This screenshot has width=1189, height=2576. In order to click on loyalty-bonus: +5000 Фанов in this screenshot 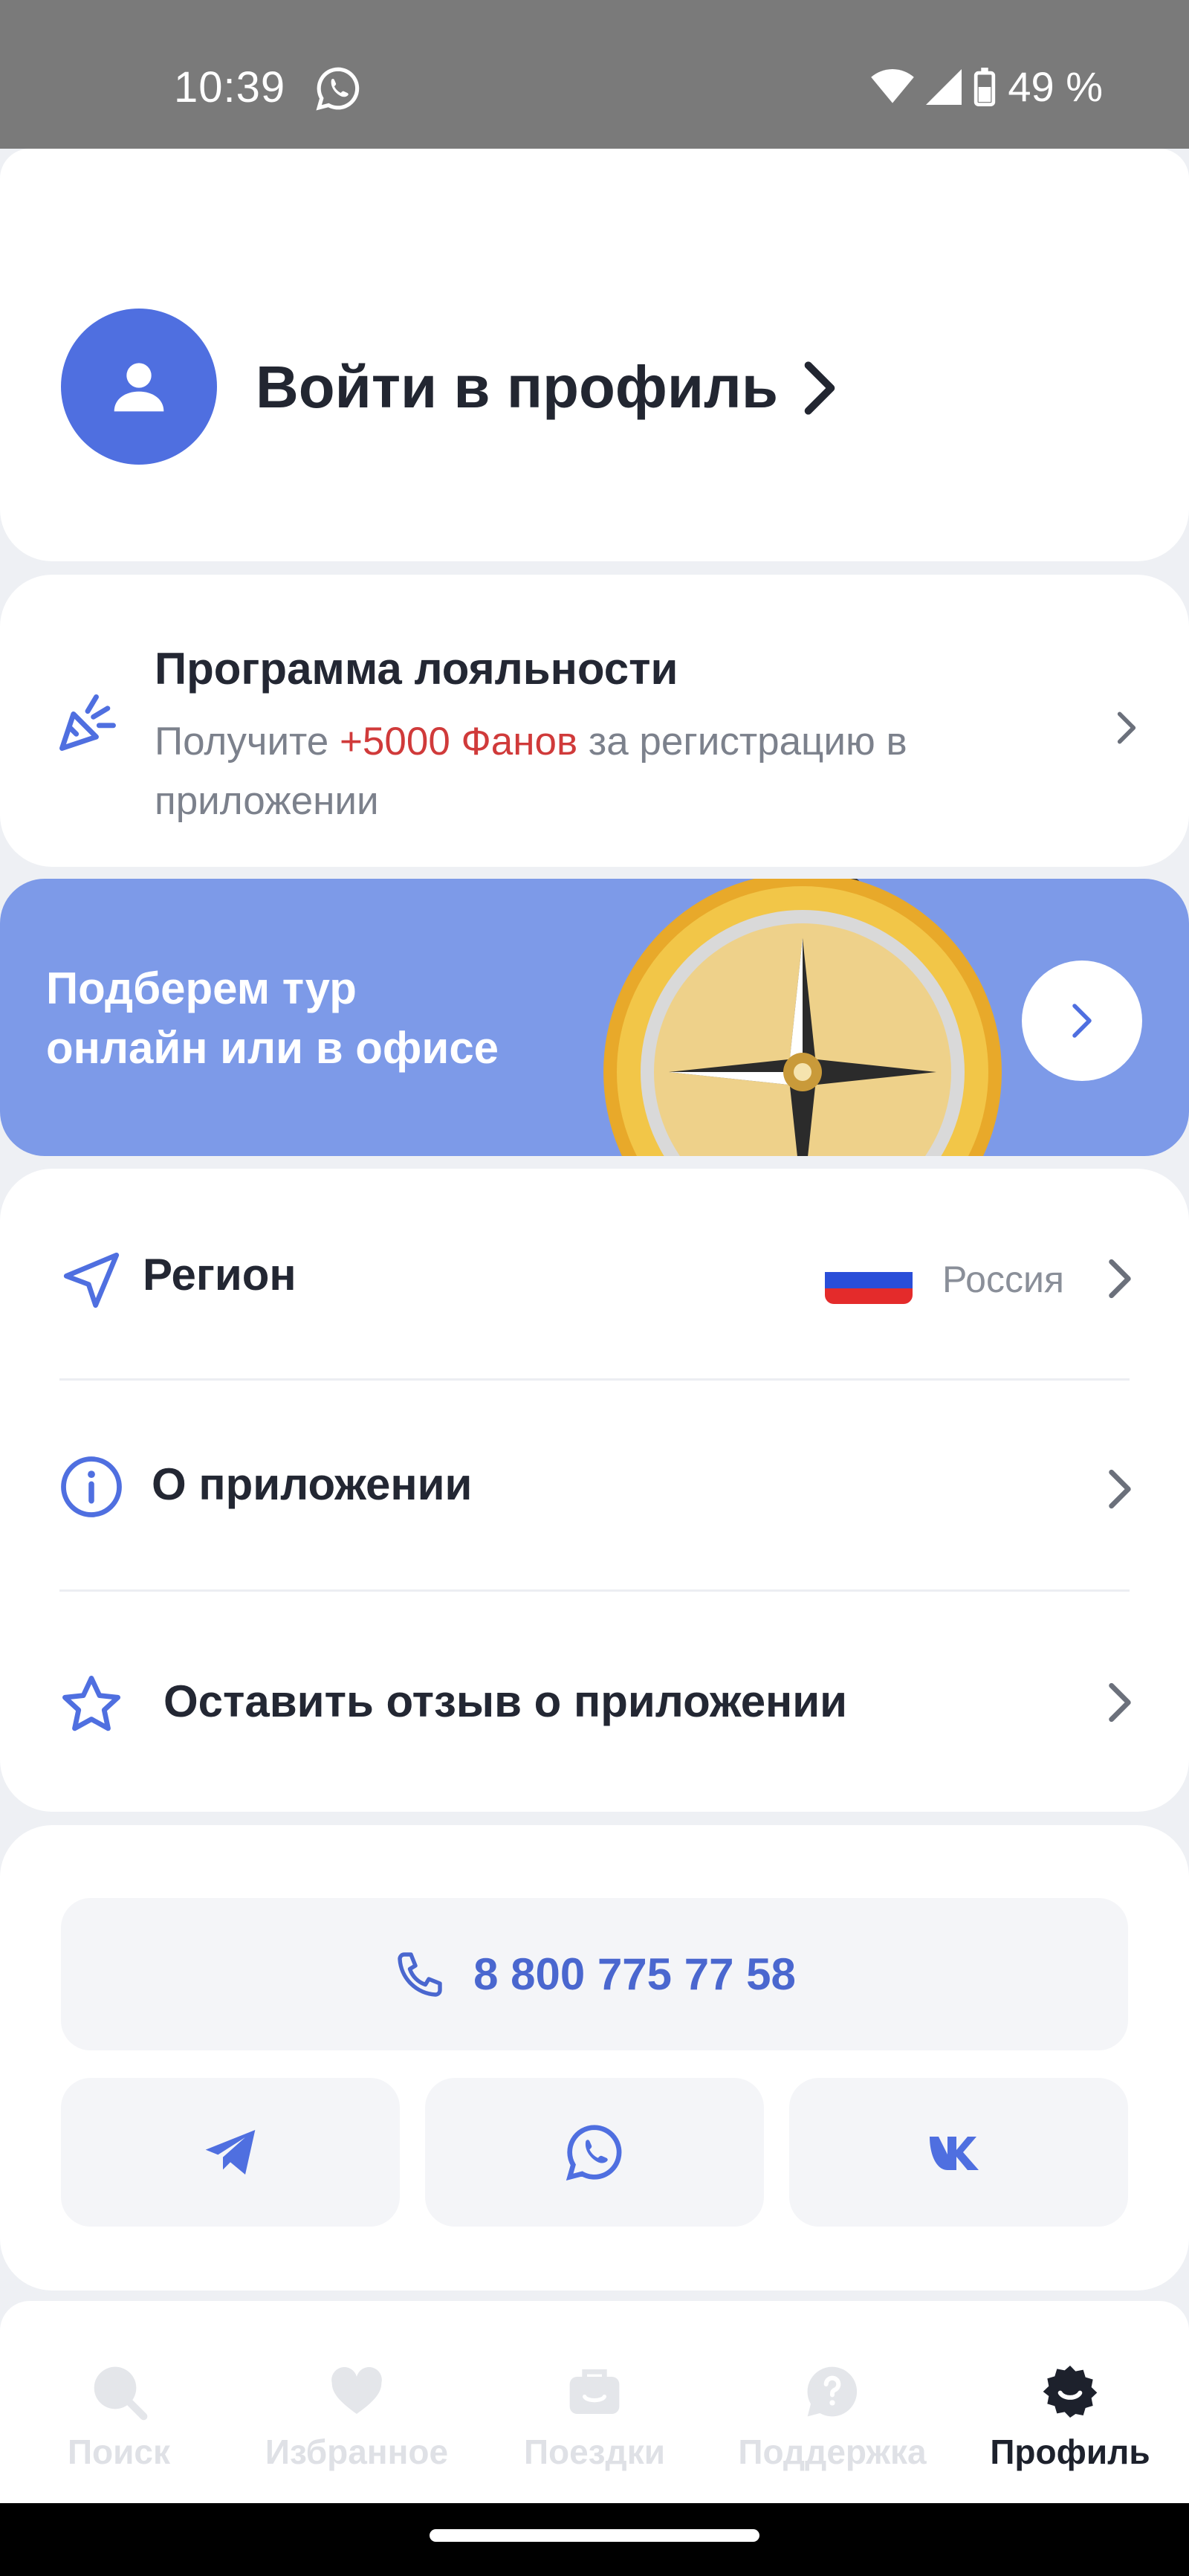, I will do `click(458, 742)`.